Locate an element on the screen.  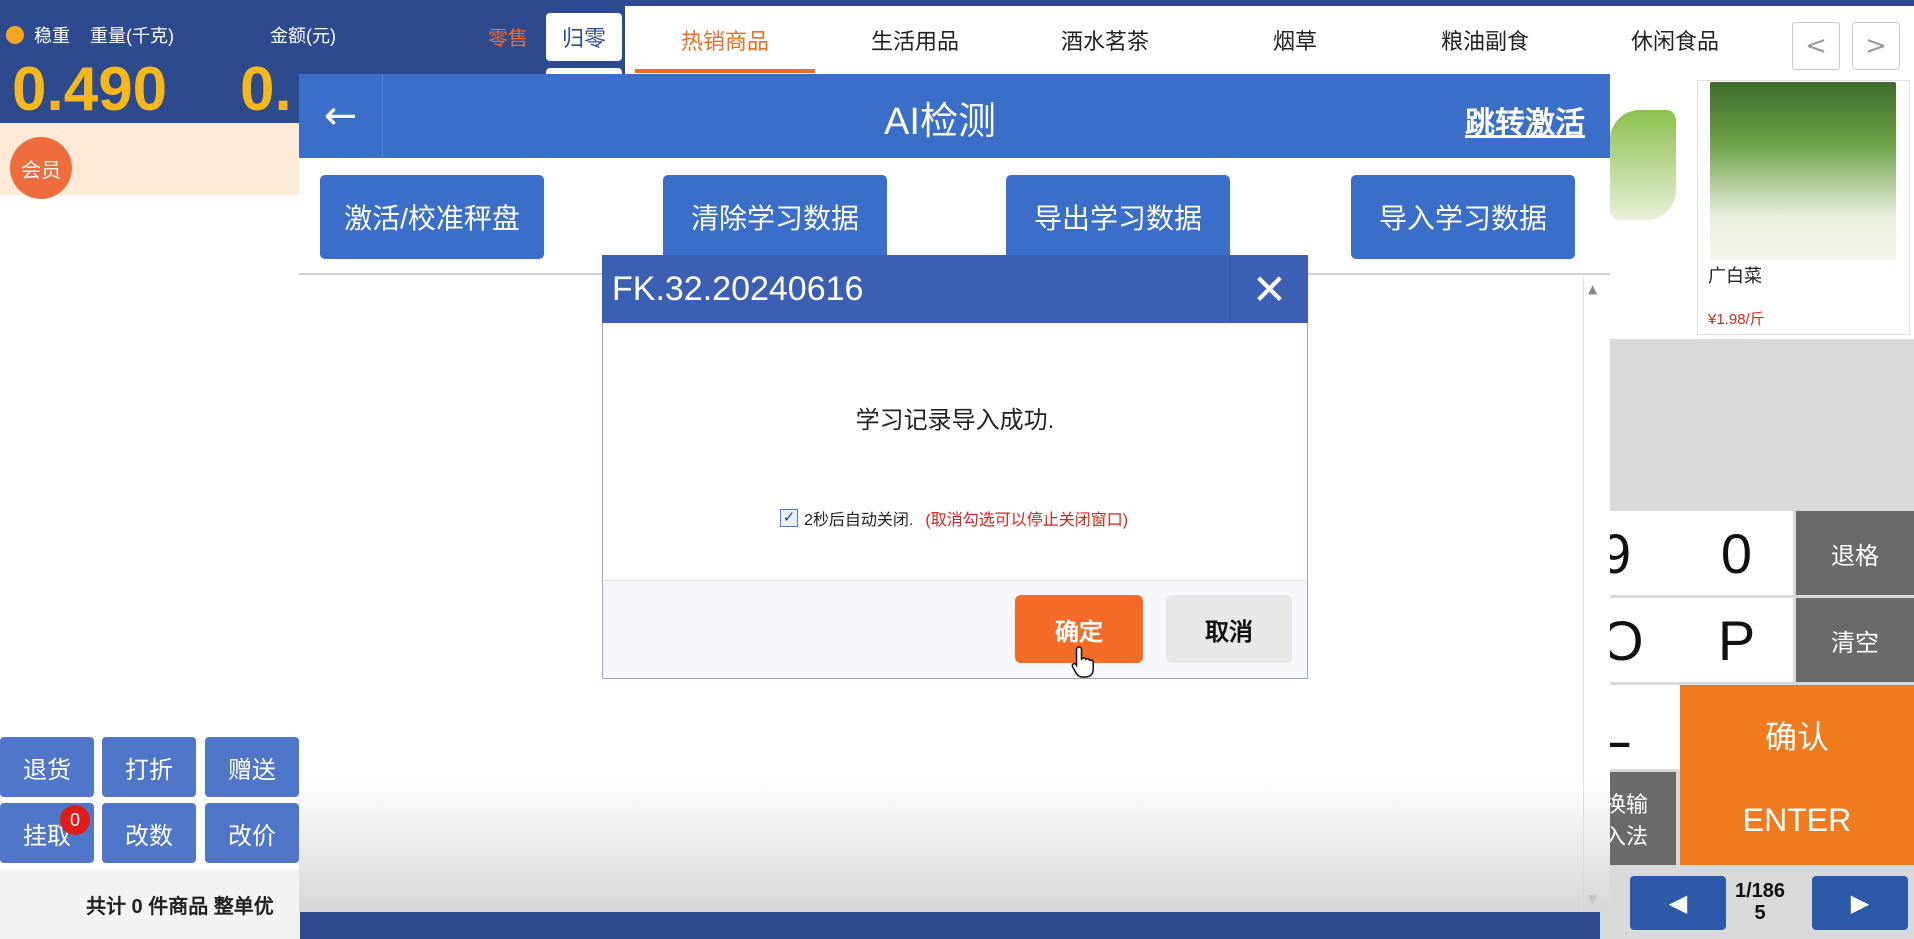
auto-close-label: 2秒后自动关闭. is located at coordinates (858, 518).